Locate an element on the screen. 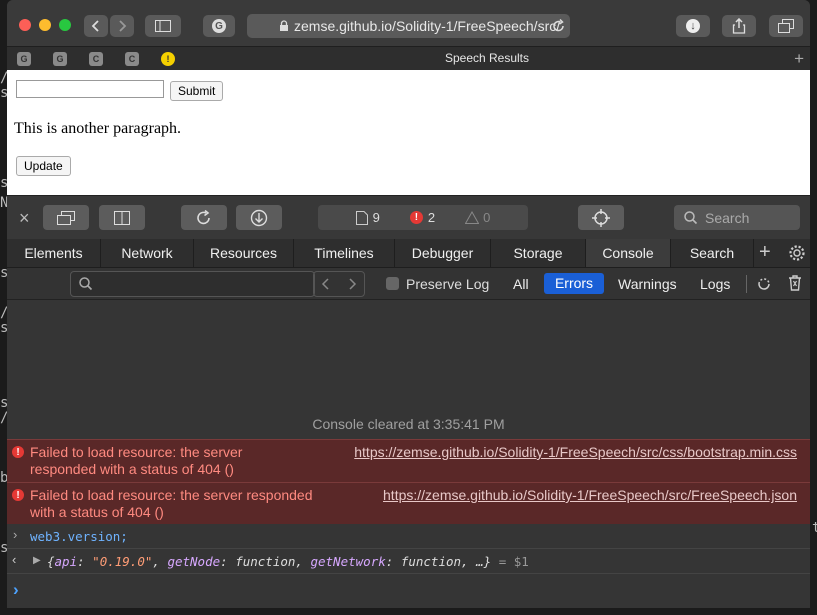  filter-logs: Logs is located at coordinates (715, 284).